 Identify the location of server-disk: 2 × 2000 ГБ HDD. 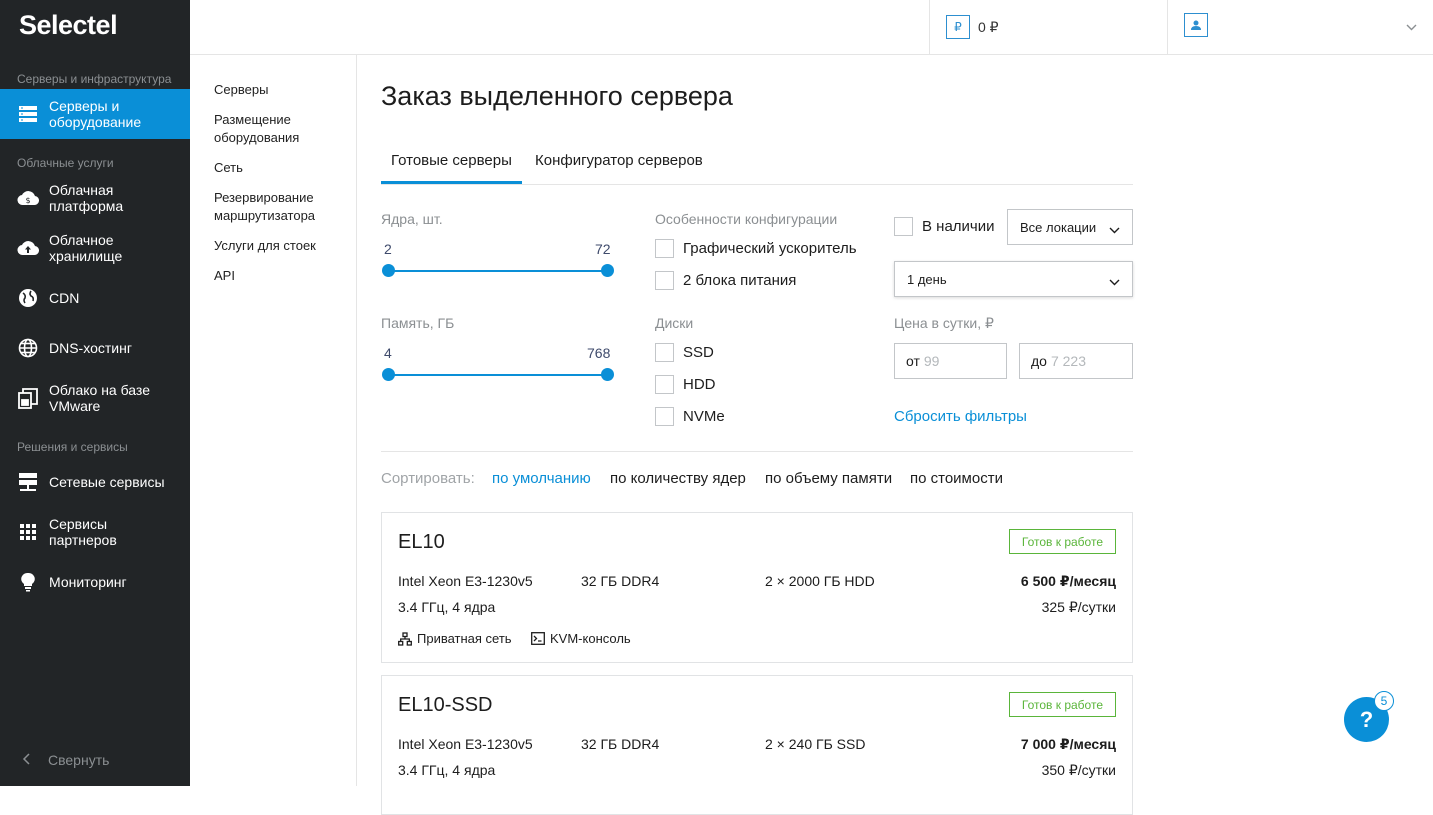
(820, 581).